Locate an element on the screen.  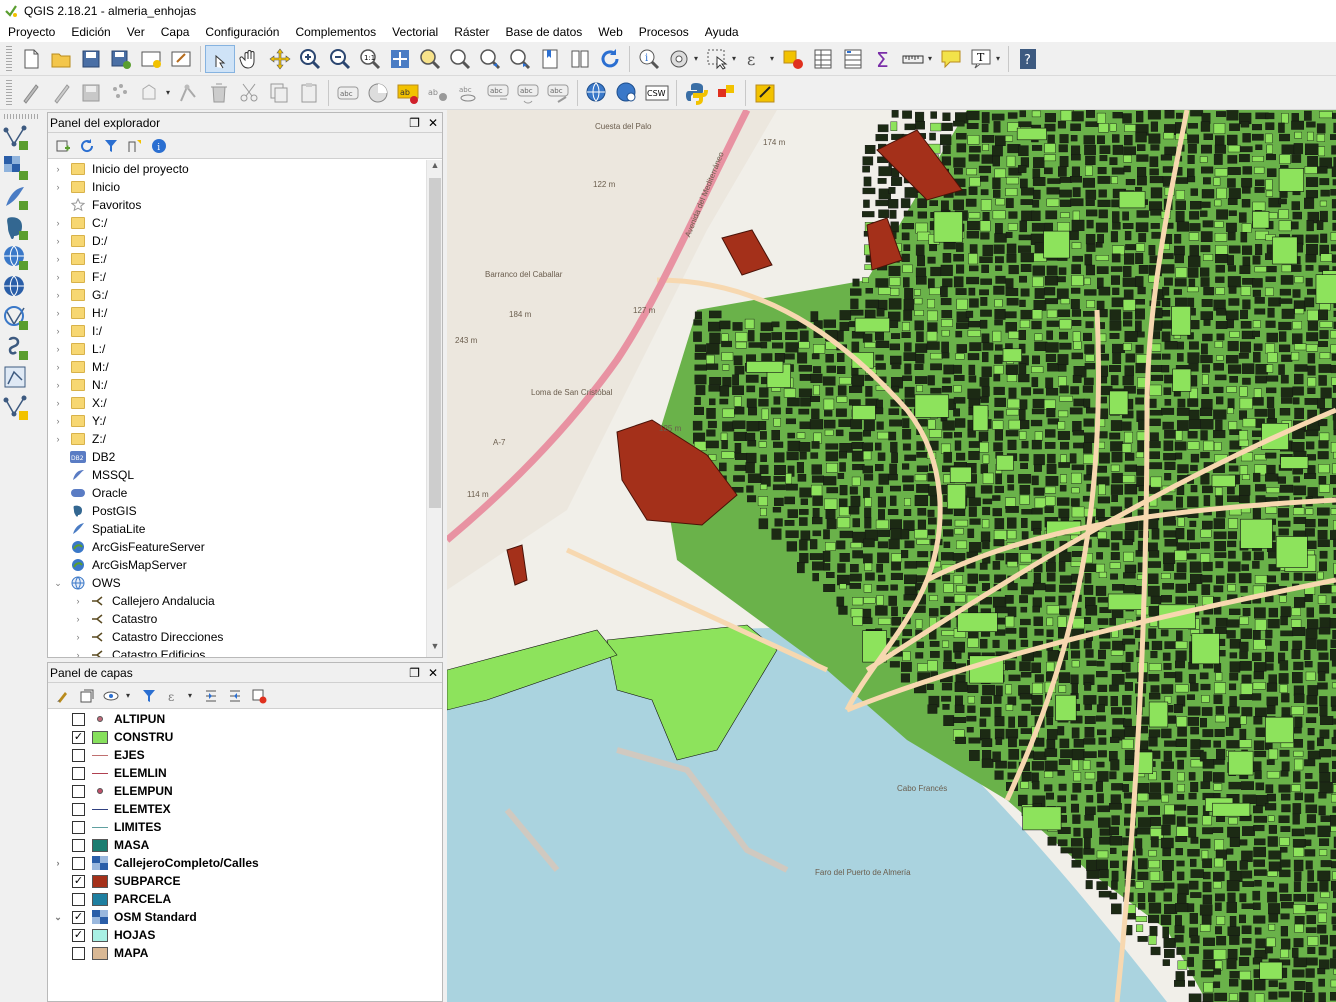
explorer-item: PostGIS is located at coordinates (237, 511).